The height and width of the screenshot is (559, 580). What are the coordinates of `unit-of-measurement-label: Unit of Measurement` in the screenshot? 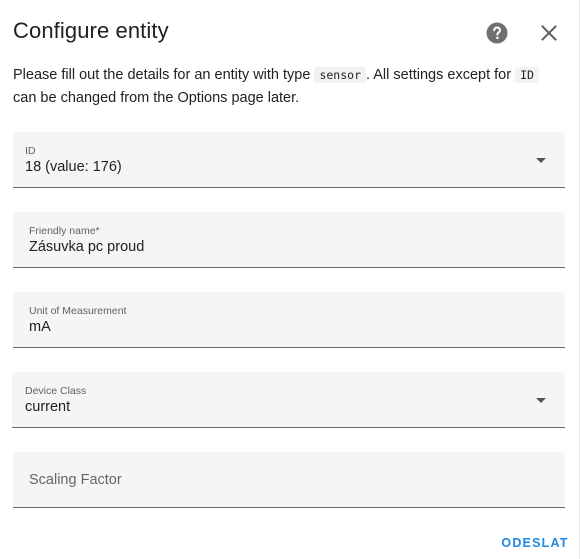 It's located at (78, 311).